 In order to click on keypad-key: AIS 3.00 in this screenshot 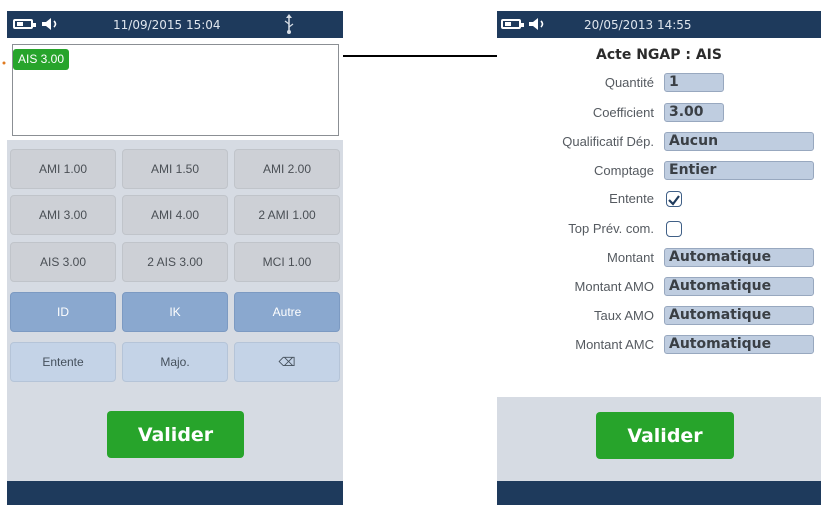, I will do `click(63, 262)`.